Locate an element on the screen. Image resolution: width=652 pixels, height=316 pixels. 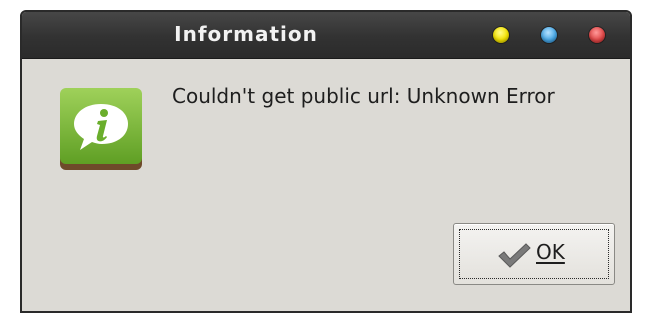
window-title: Information is located at coordinates (246, 34).